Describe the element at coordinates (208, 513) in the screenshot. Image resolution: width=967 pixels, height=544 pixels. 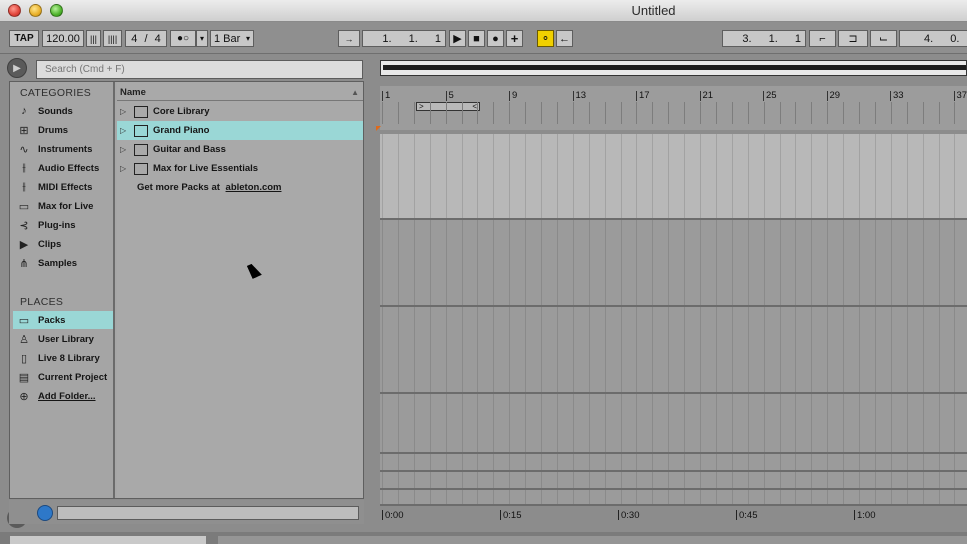
I see `preview-waveform` at that location.